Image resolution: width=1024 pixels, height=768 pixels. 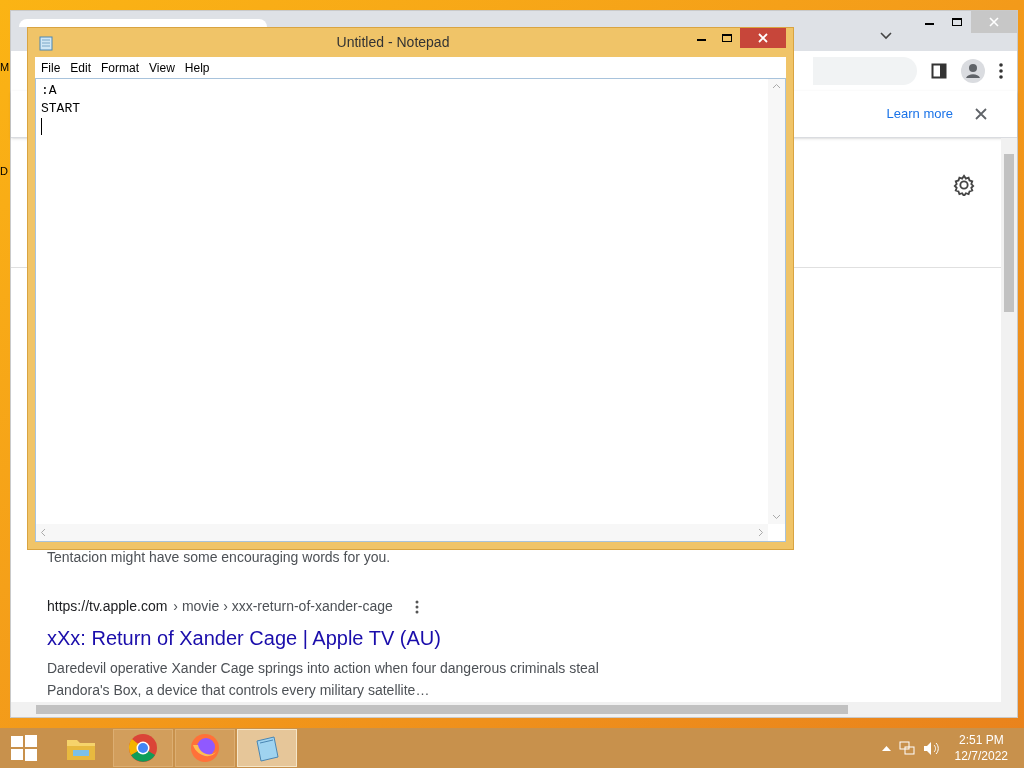 What do you see at coordinates (81, 67) in the screenshot?
I see `menu-item: Edit` at bounding box center [81, 67].